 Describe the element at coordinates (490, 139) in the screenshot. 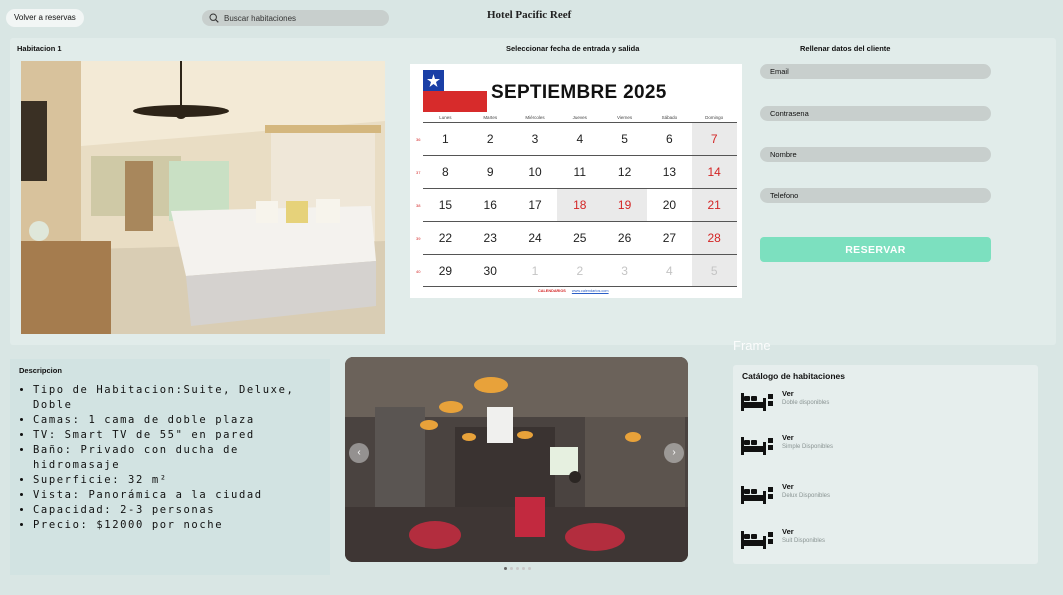

I see `calendar-day: 2` at that location.